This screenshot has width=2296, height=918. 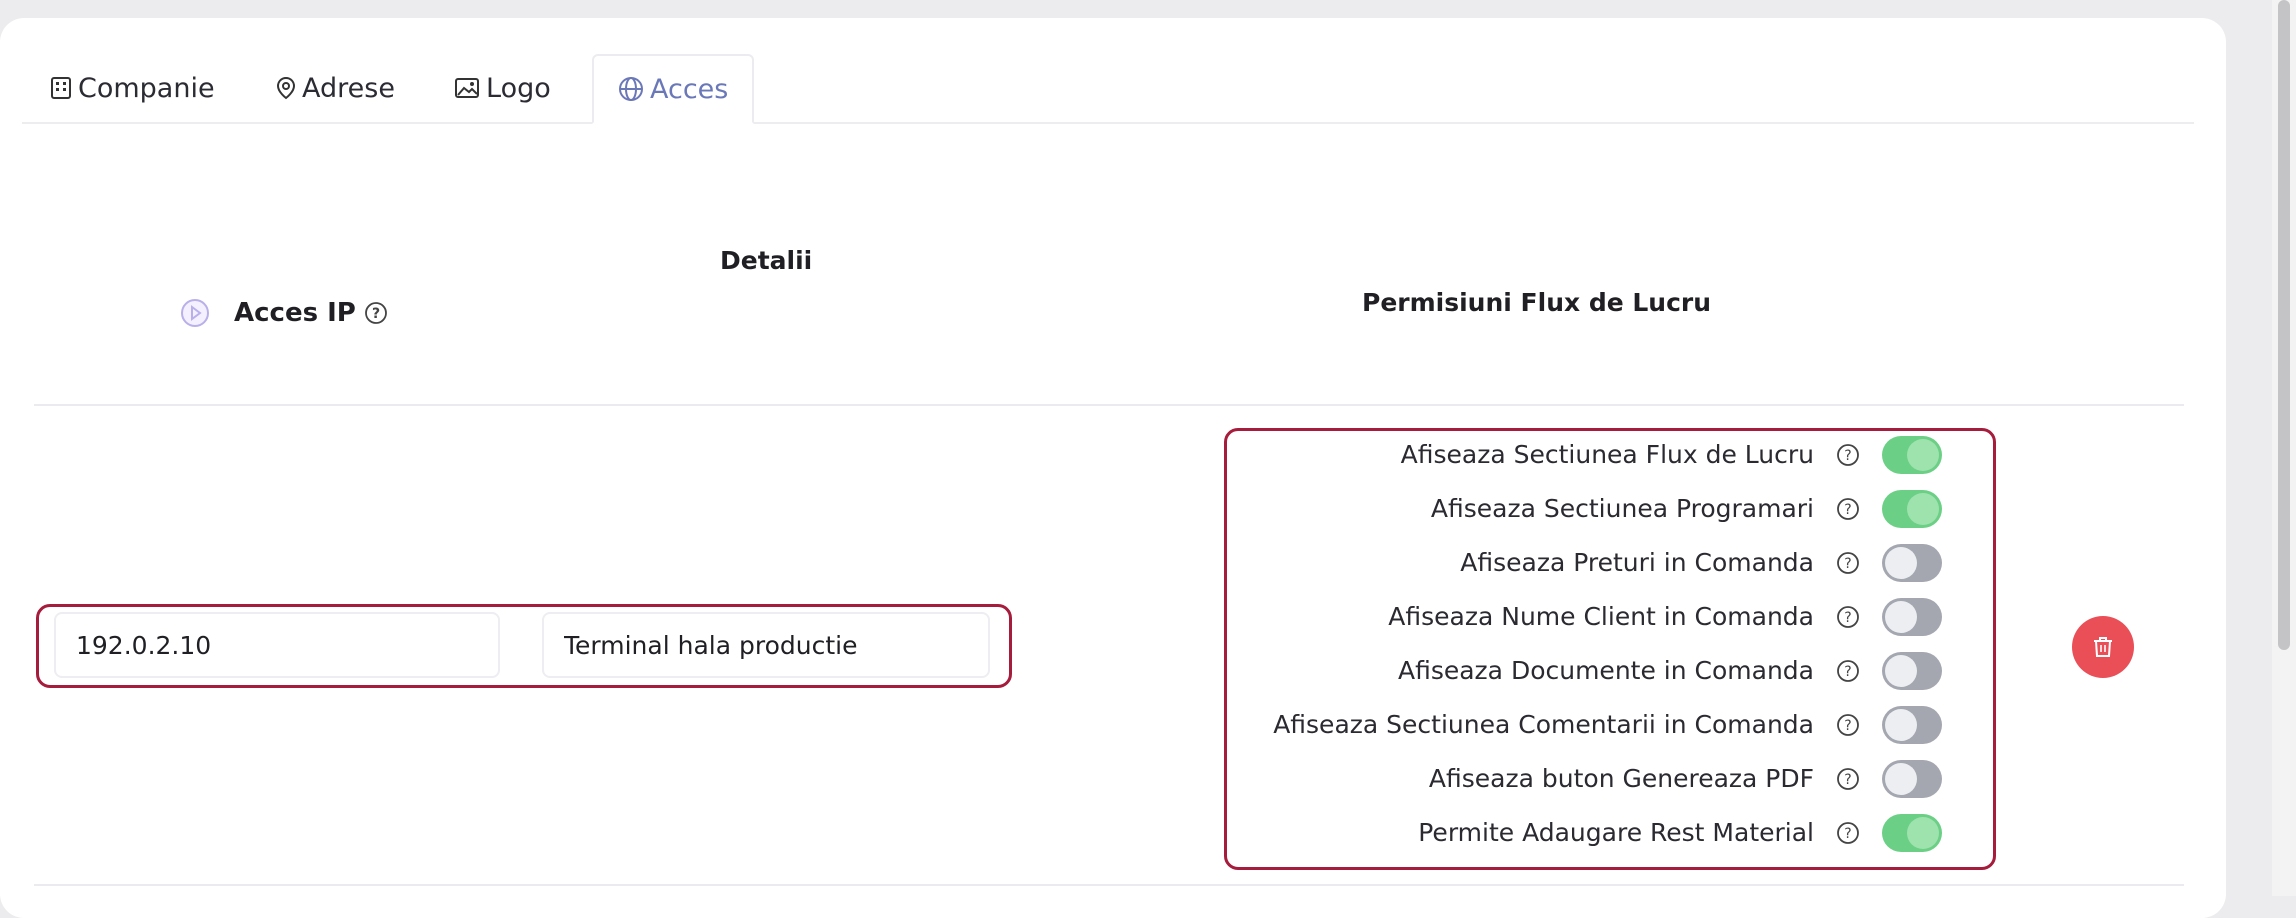 What do you see at coordinates (277, 645) in the screenshot?
I see `ip-address-input` at bounding box center [277, 645].